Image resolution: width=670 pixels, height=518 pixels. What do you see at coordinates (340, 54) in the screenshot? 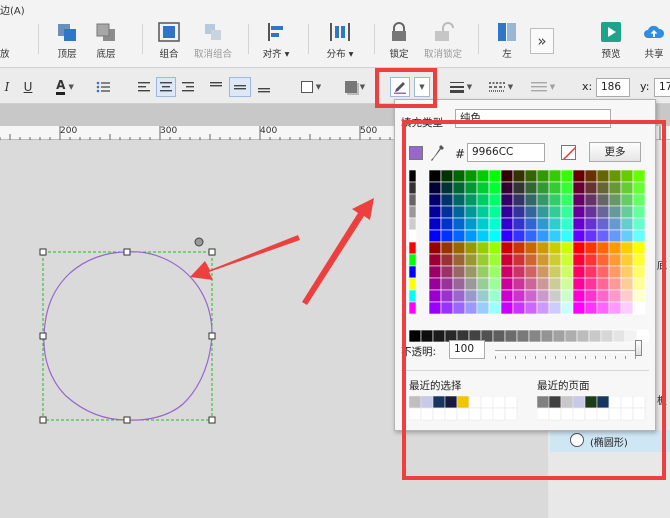
I see `distribute-label: 分布 ▾` at bounding box center [340, 54].